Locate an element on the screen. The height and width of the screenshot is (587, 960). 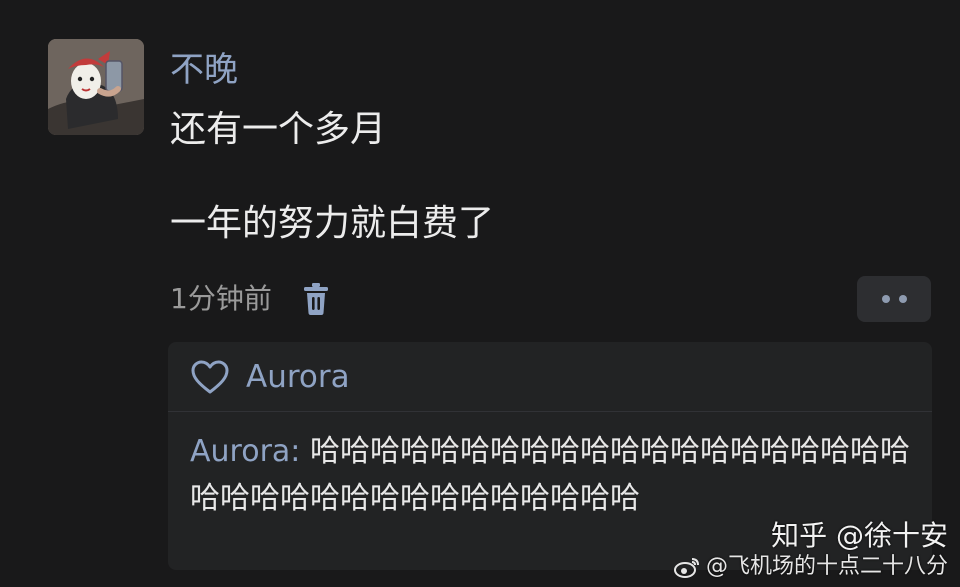
avatar-illustration is located at coordinates (96, 87).